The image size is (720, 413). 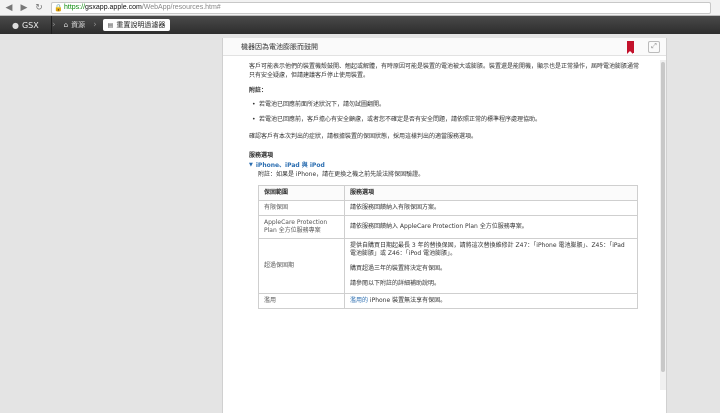 I want to click on breadcrumb-current: ▤ 重置說明過濾器, so click(x=136, y=25).